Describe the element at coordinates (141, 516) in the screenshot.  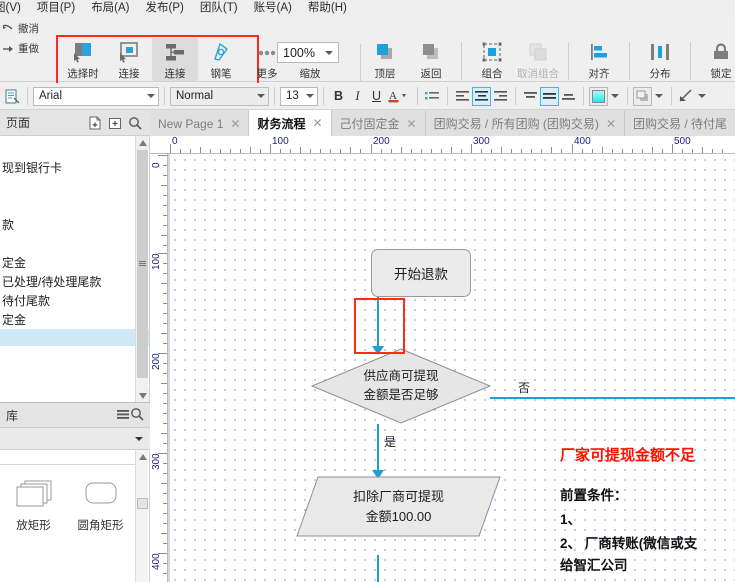
I see `library-scrollbar` at that location.